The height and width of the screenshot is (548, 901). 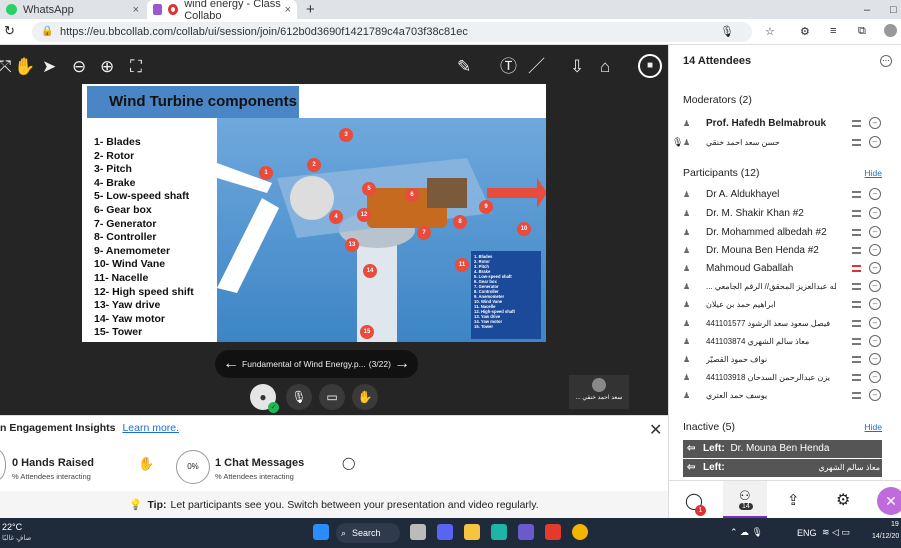 What do you see at coordinates (264, 398) in the screenshot?
I see `status-avatar-button: ● ✓` at bounding box center [264, 398].